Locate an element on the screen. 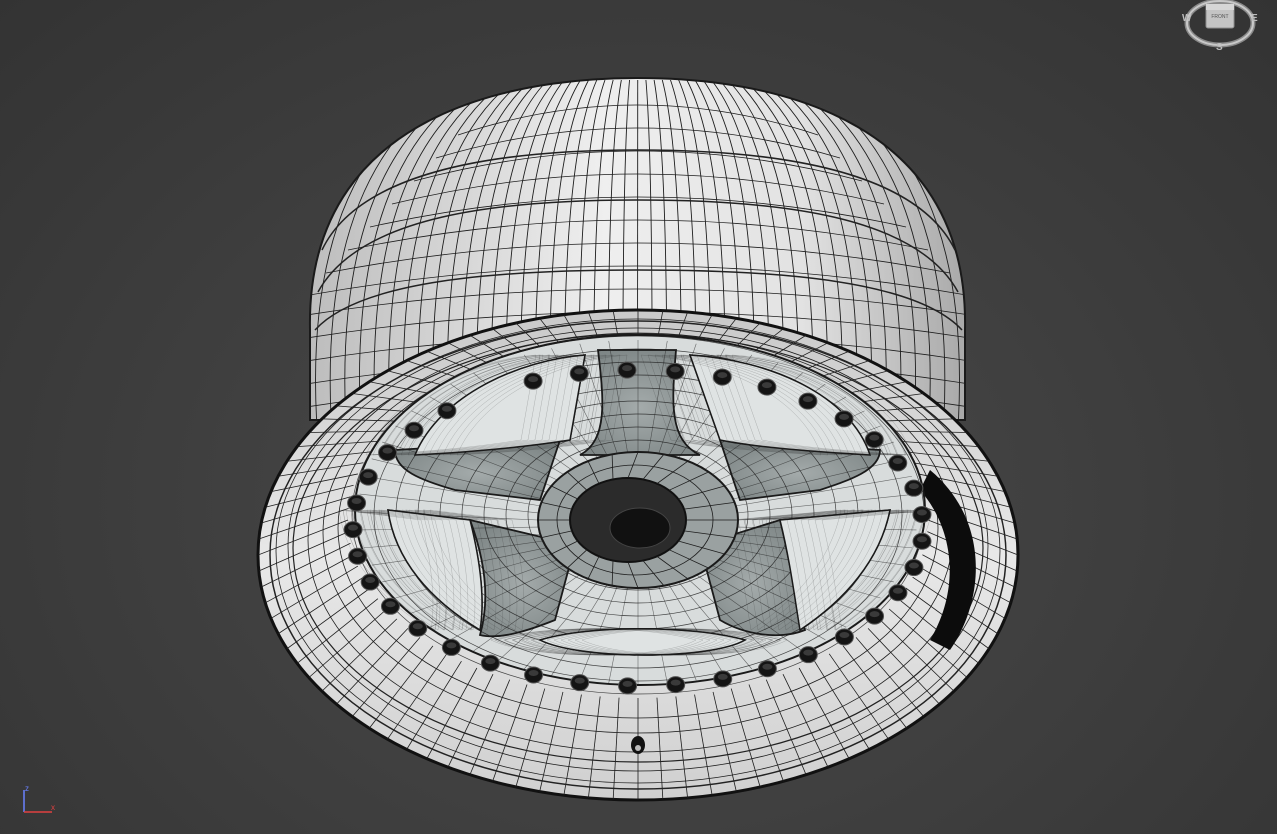 This screenshot has height=834, width=1277. compass-south-label: S is located at coordinates (1219, 47).